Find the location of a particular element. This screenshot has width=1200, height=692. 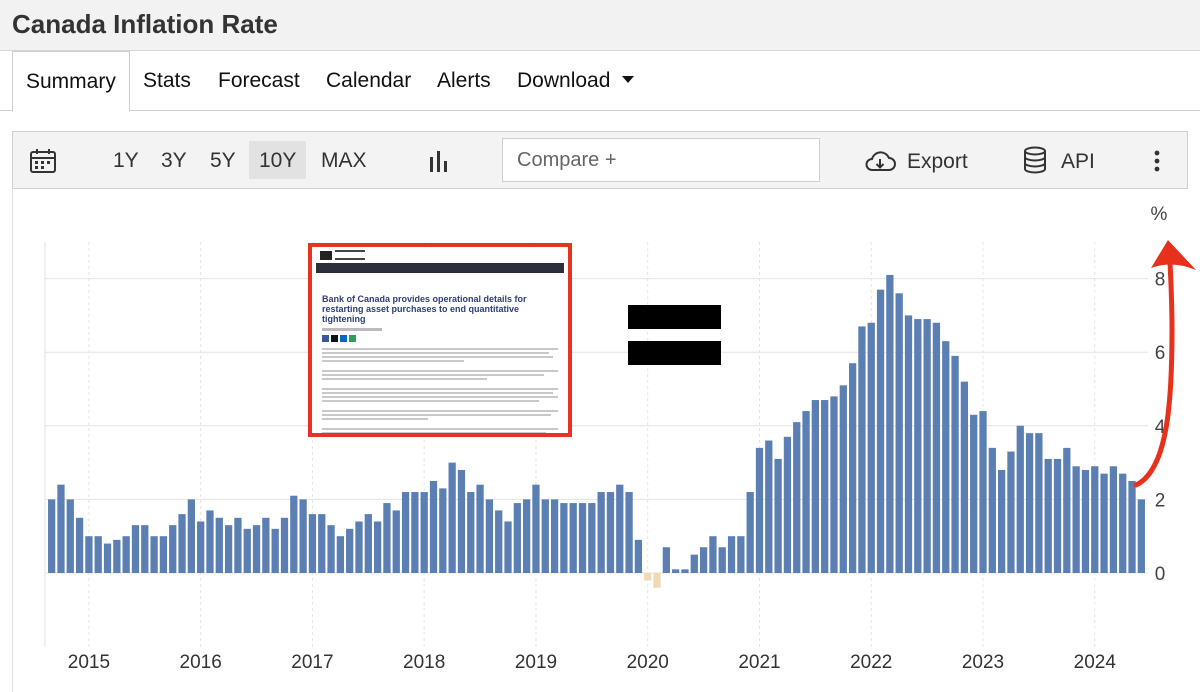

email-icon is located at coordinates (352, 338).